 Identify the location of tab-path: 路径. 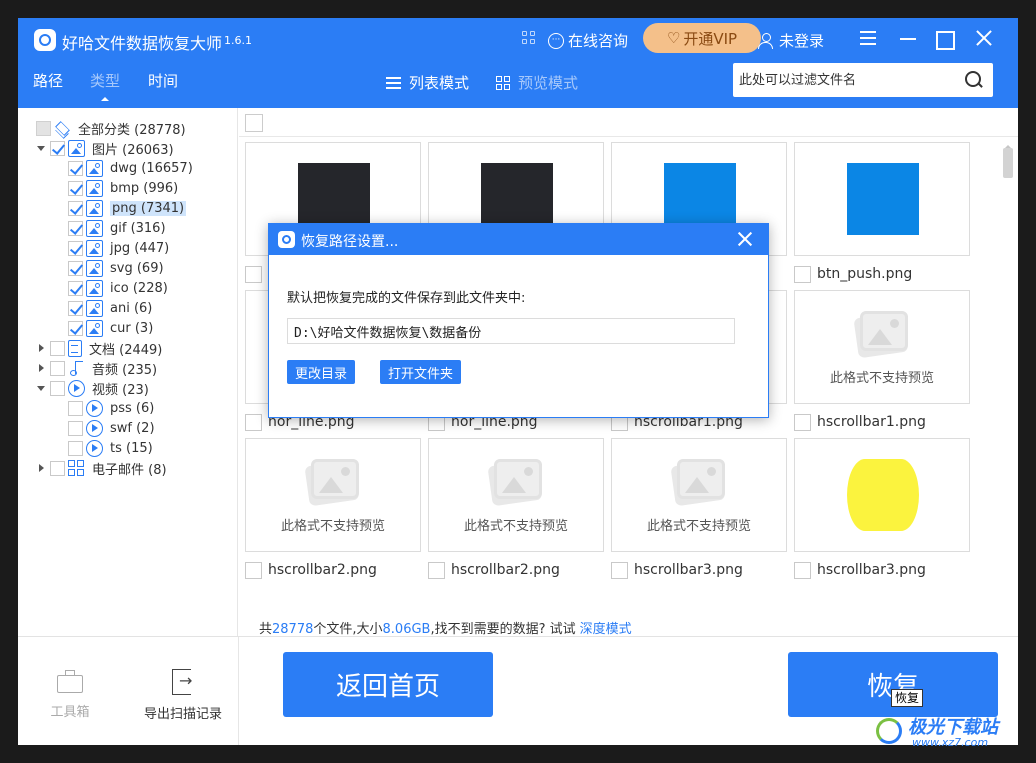
(48, 80).